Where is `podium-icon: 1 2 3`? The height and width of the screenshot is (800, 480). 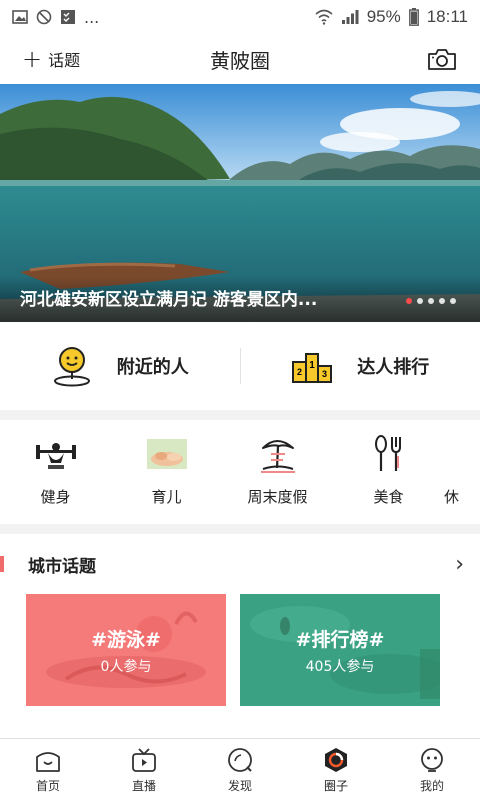 podium-icon: 1 2 3 is located at coordinates (312, 368).